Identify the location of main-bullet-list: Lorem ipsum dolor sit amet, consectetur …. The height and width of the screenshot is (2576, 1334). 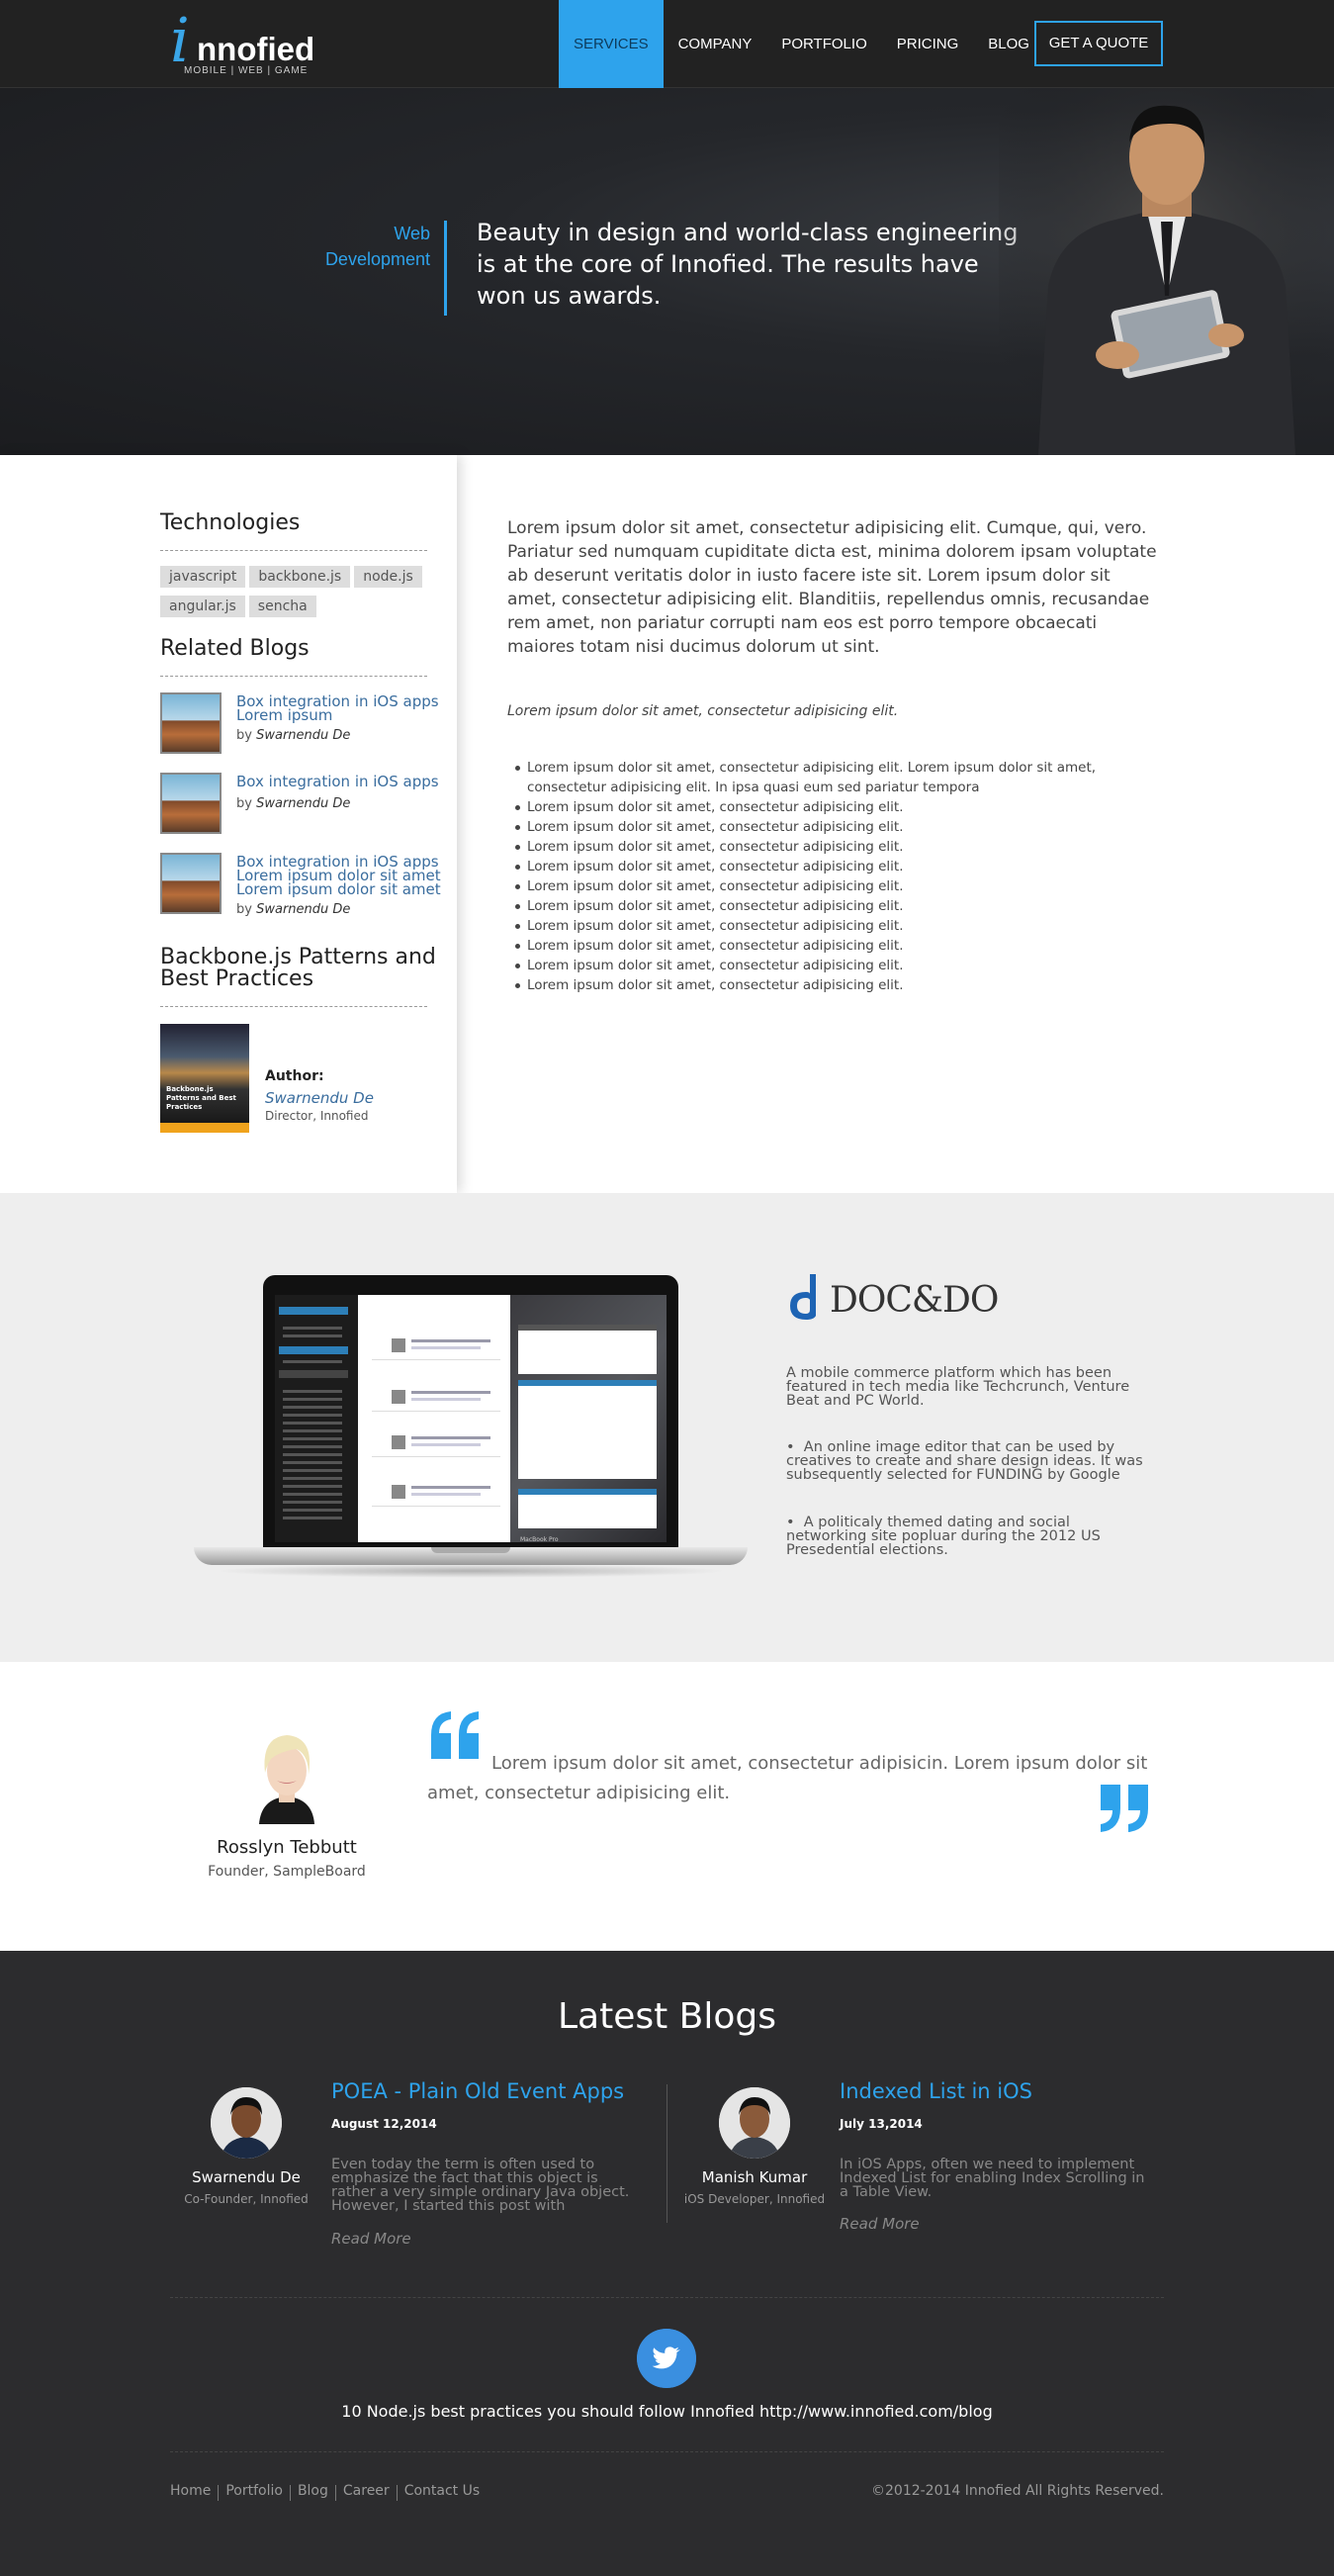
(833, 876).